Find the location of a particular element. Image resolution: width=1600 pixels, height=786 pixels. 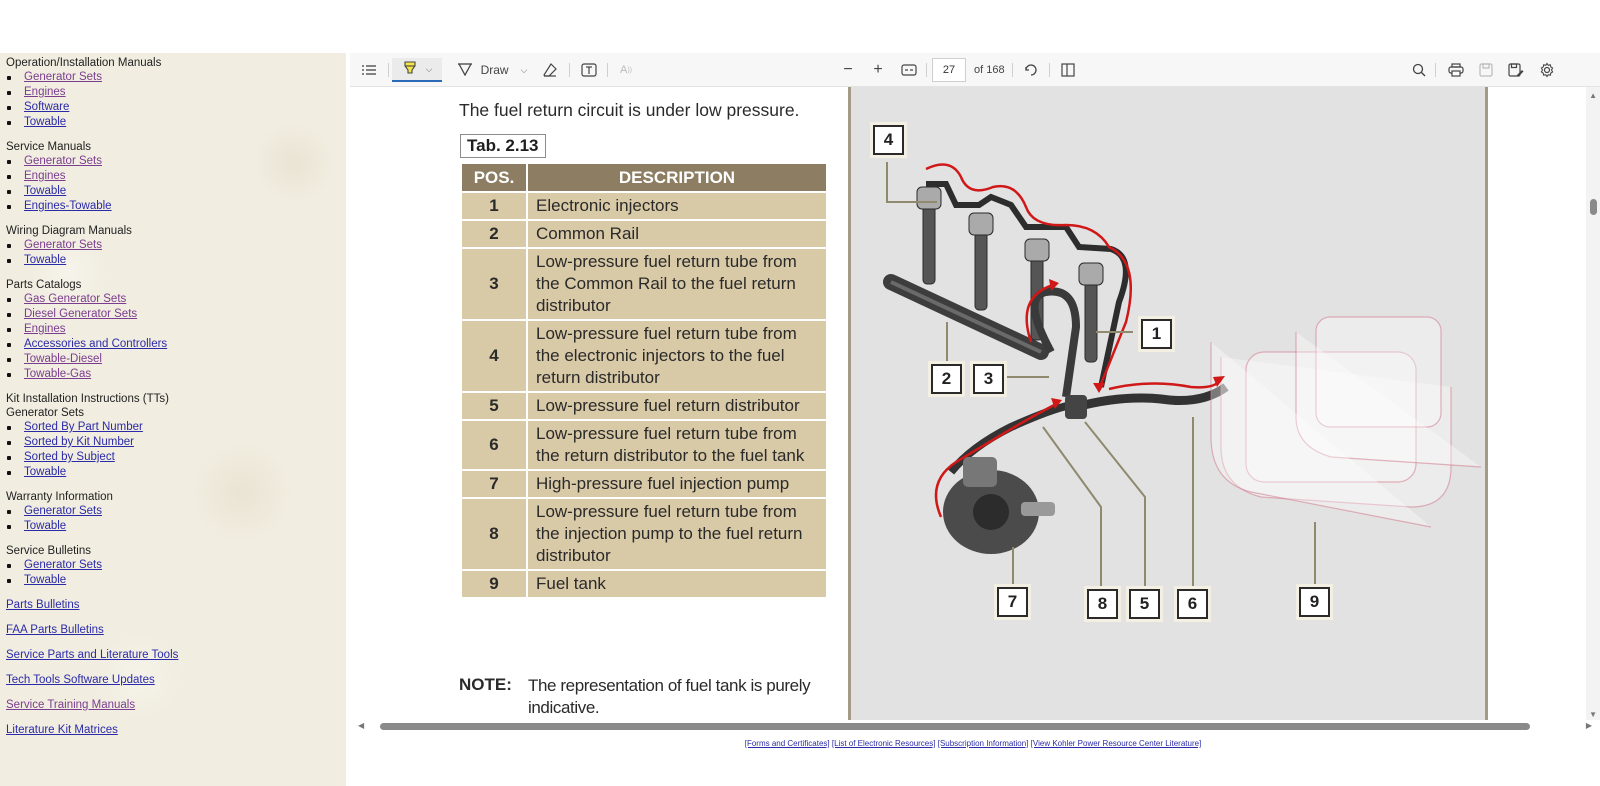

nav-link: Service Training Manuals is located at coordinates (70, 705).